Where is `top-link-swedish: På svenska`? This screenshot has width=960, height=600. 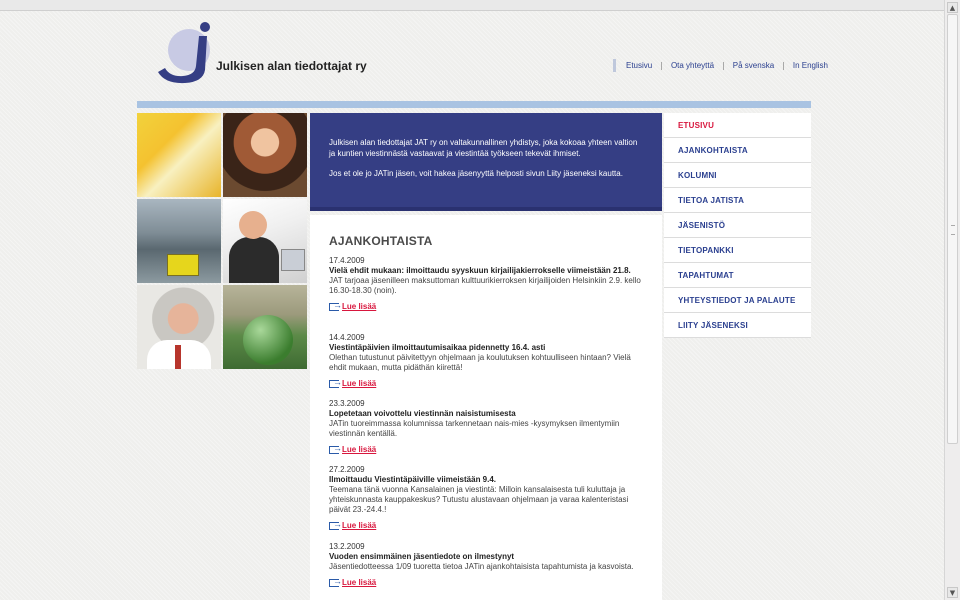 top-link-swedish: På svenska is located at coordinates (753, 65).